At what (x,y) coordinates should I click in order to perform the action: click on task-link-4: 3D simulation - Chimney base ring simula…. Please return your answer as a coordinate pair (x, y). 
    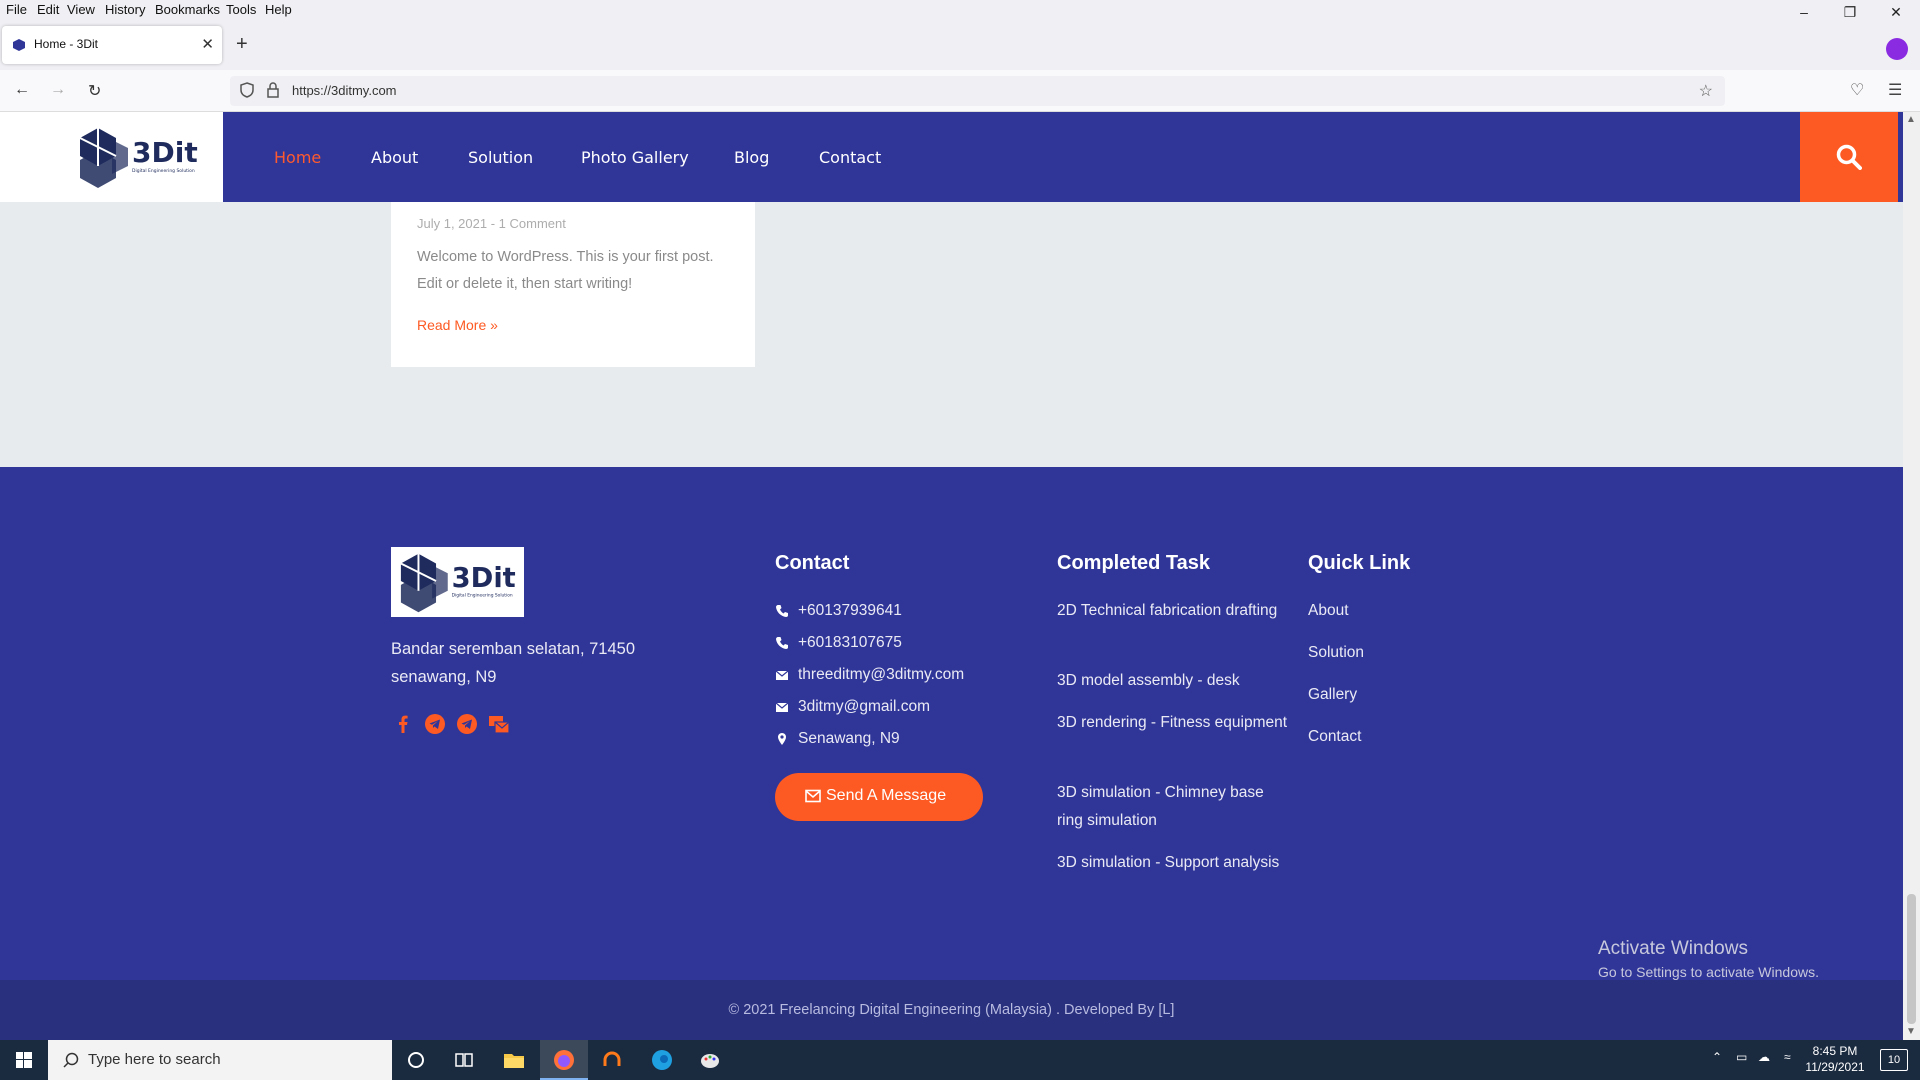
    Looking at the image, I should click on (1174, 807).